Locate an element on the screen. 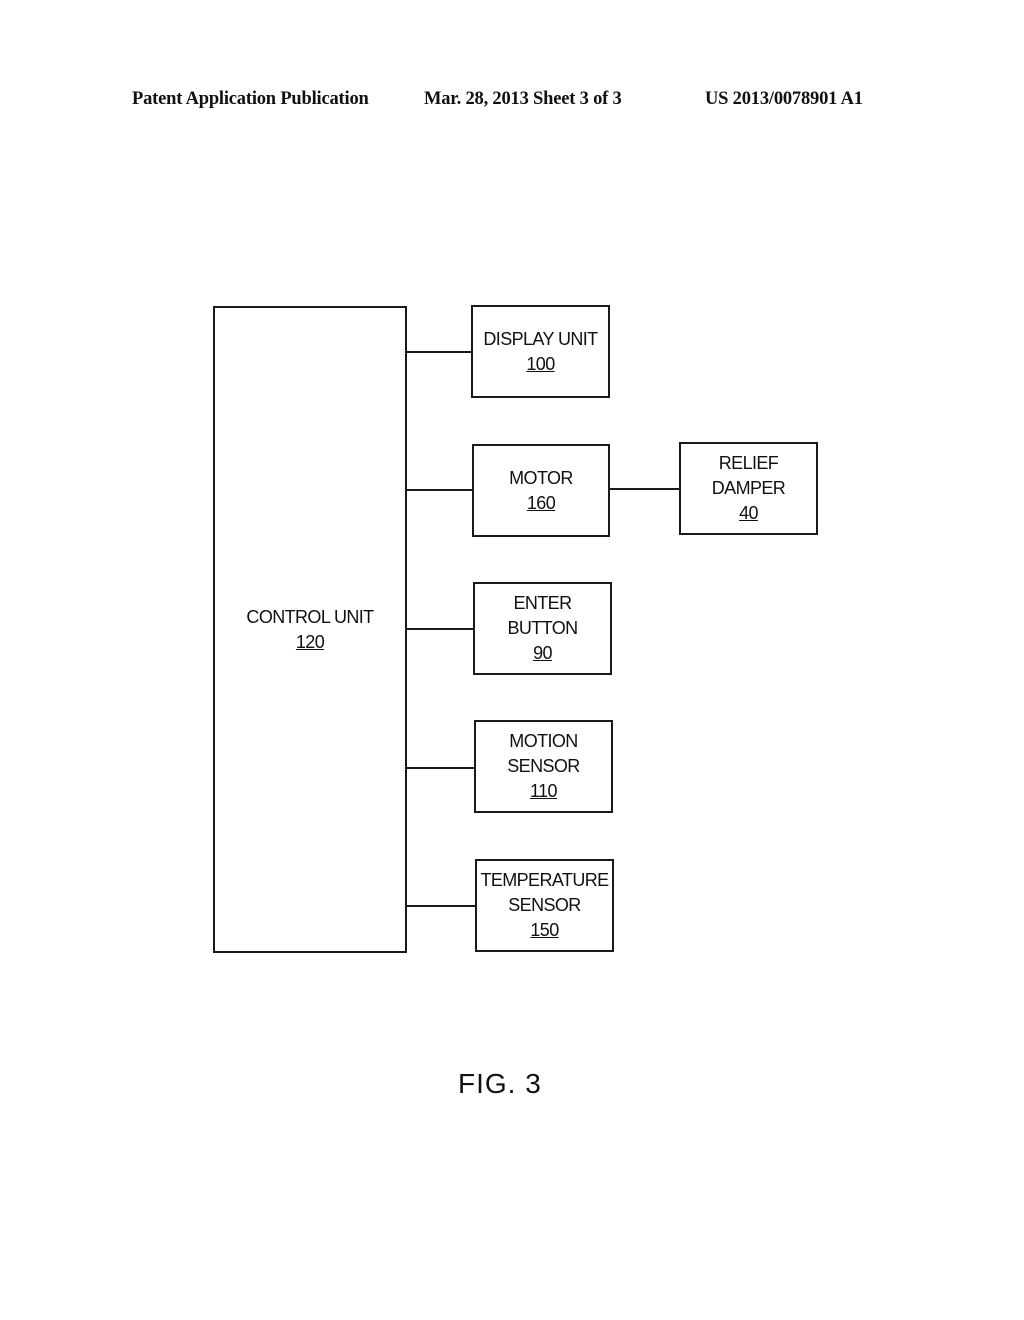  connector-display-unit is located at coordinates (439, 352).